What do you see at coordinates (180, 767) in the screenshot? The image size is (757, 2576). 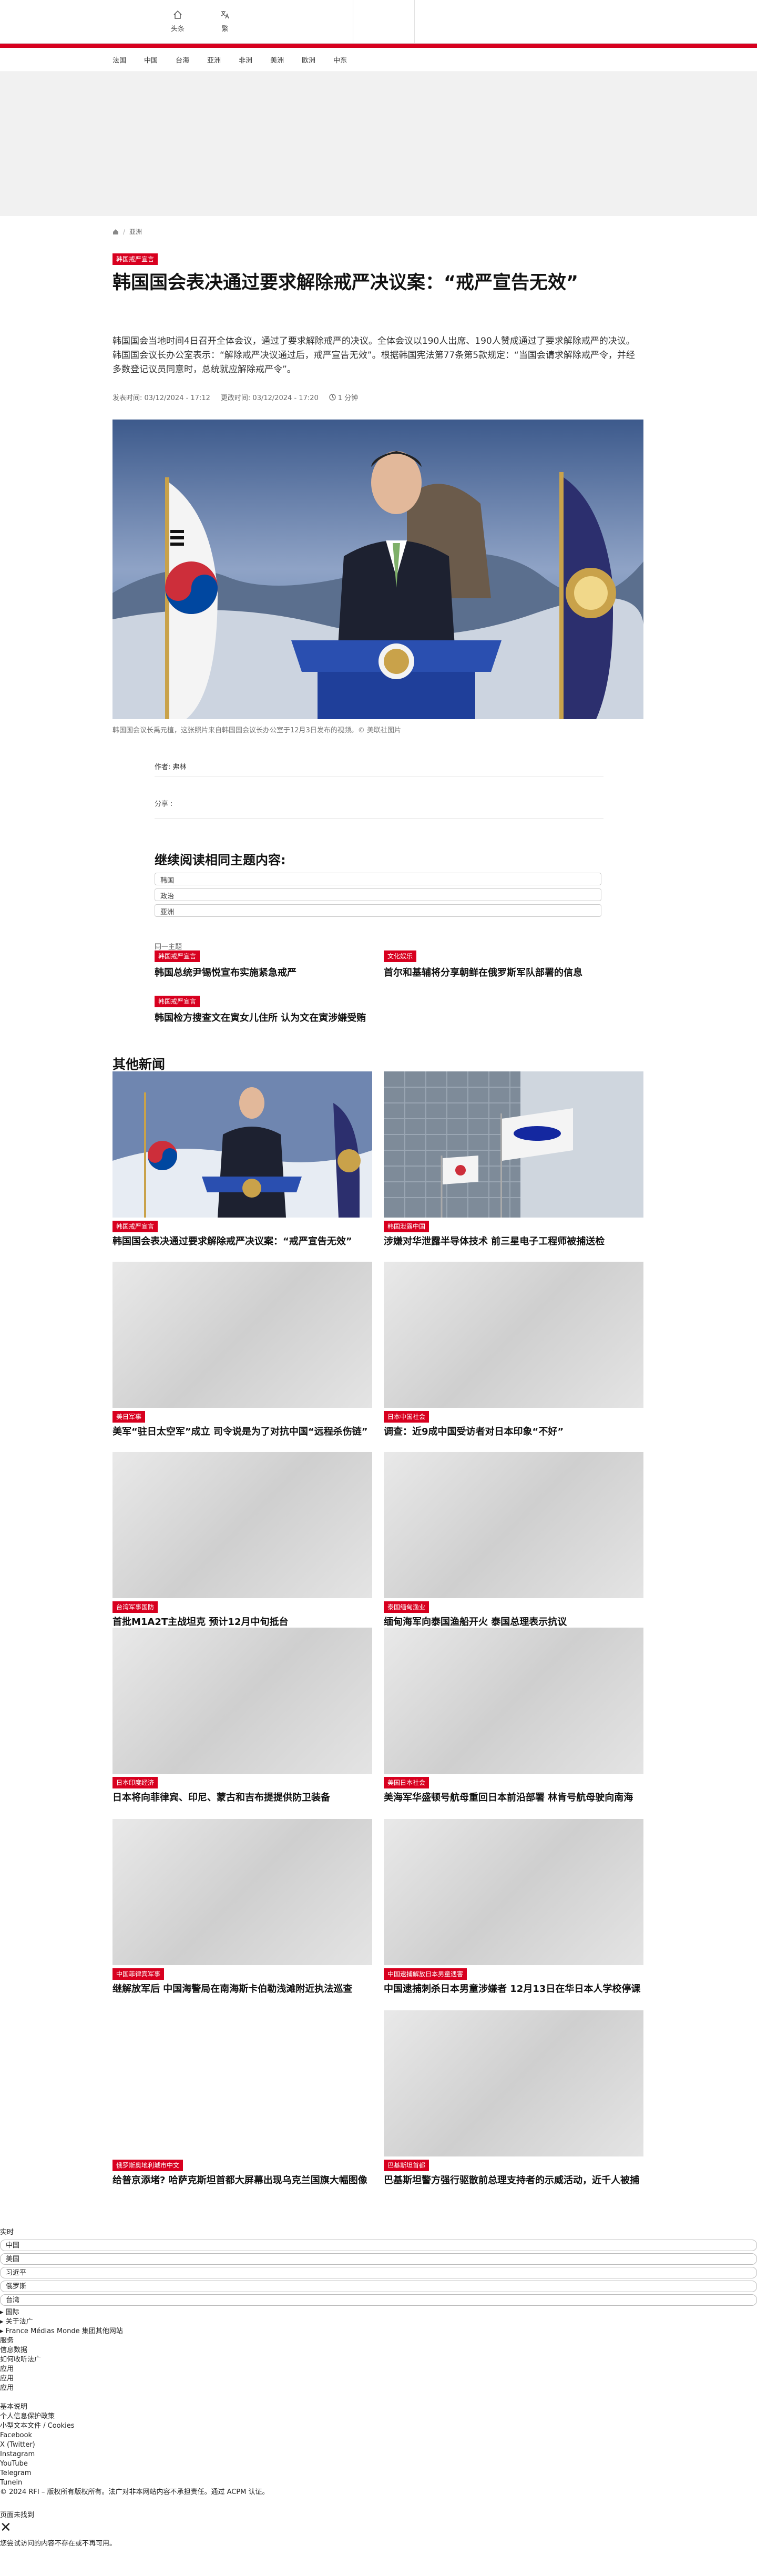 I see `author-name: 弗林` at bounding box center [180, 767].